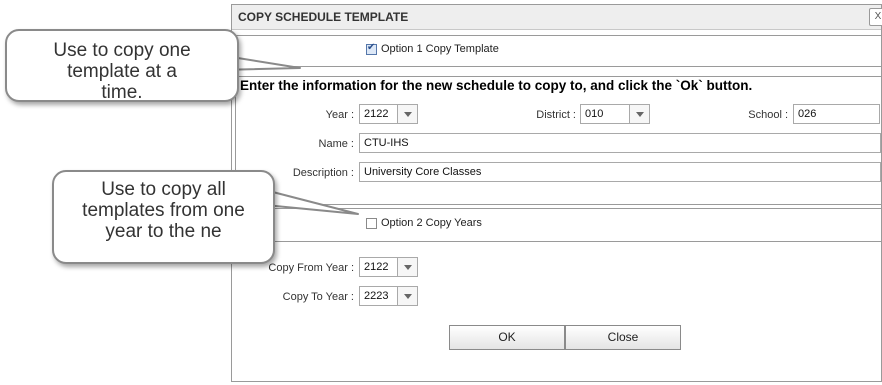 The height and width of the screenshot is (385, 882). I want to click on option2-checkbox, so click(371, 223).